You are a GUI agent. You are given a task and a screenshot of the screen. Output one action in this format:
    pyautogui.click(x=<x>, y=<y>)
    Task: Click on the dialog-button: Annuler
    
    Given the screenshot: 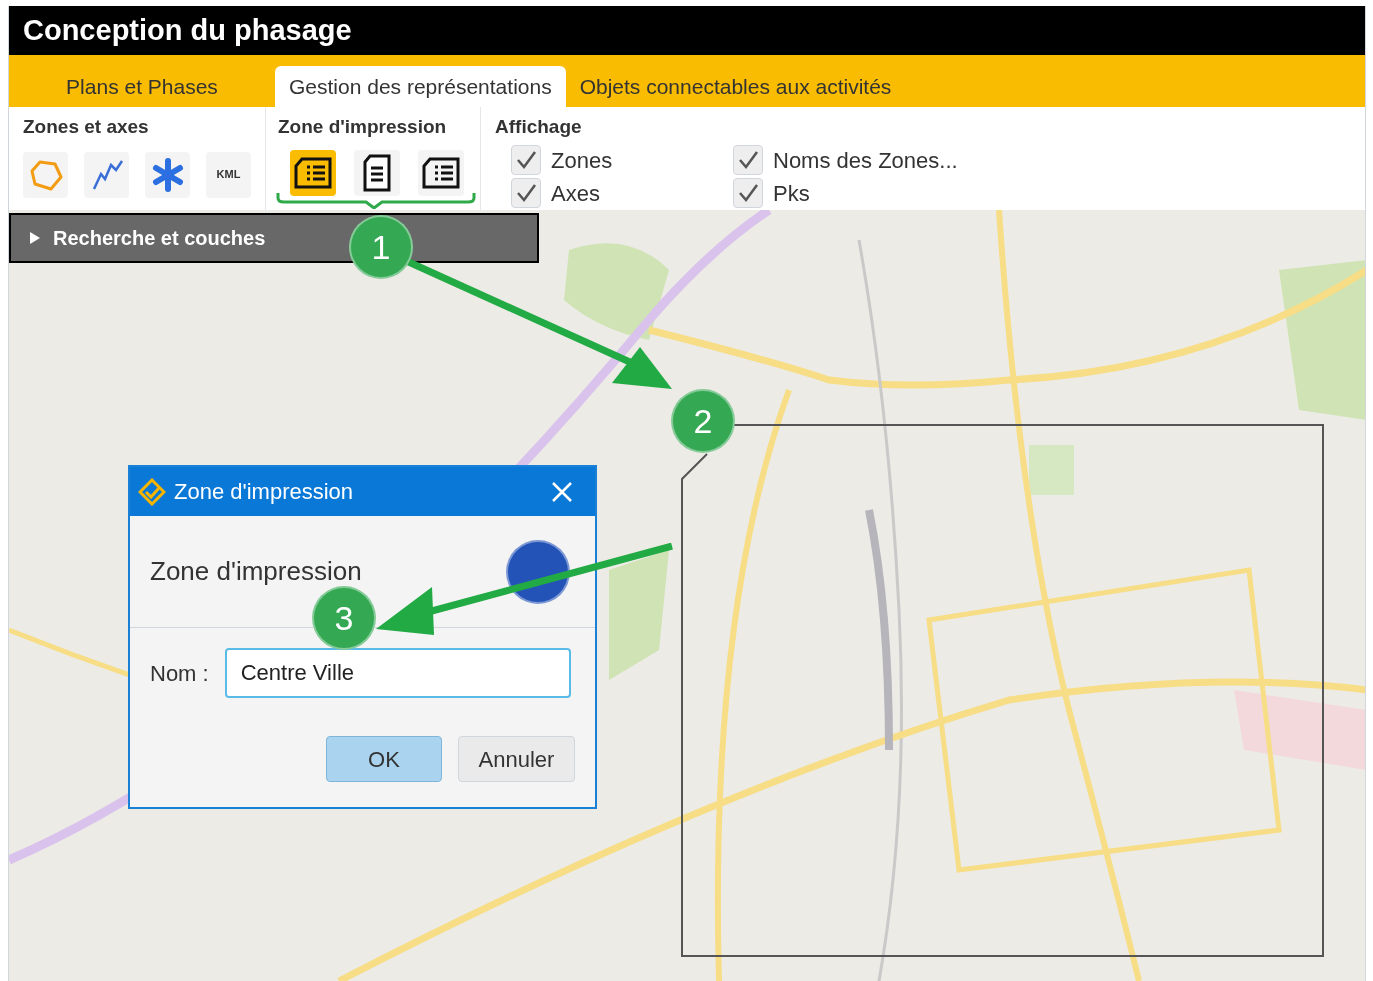 What is the action you would take?
    pyautogui.click(x=516, y=759)
    